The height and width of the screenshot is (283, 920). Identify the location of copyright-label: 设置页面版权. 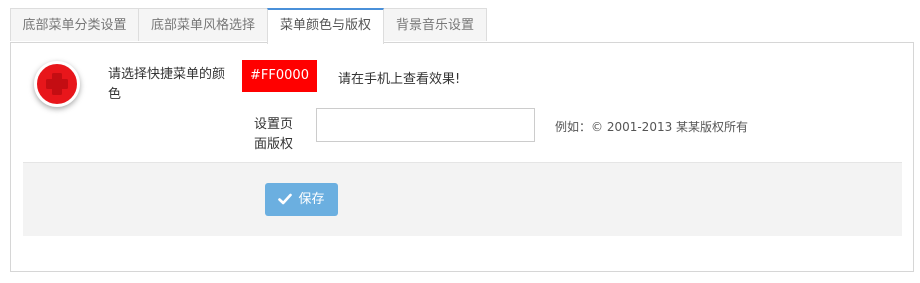
(274, 134).